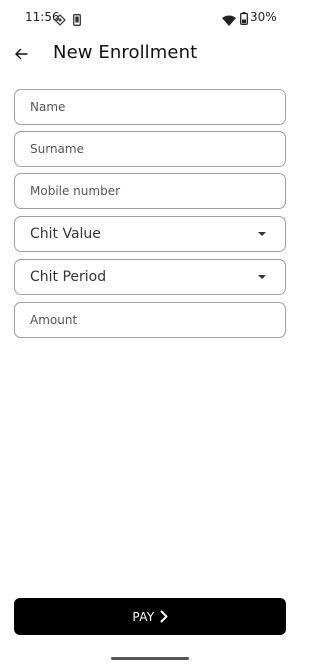 The width and height of the screenshot is (320, 667). What do you see at coordinates (229, 20) in the screenshot?
I see `wifi-icon` at bounding box center [229, 20].